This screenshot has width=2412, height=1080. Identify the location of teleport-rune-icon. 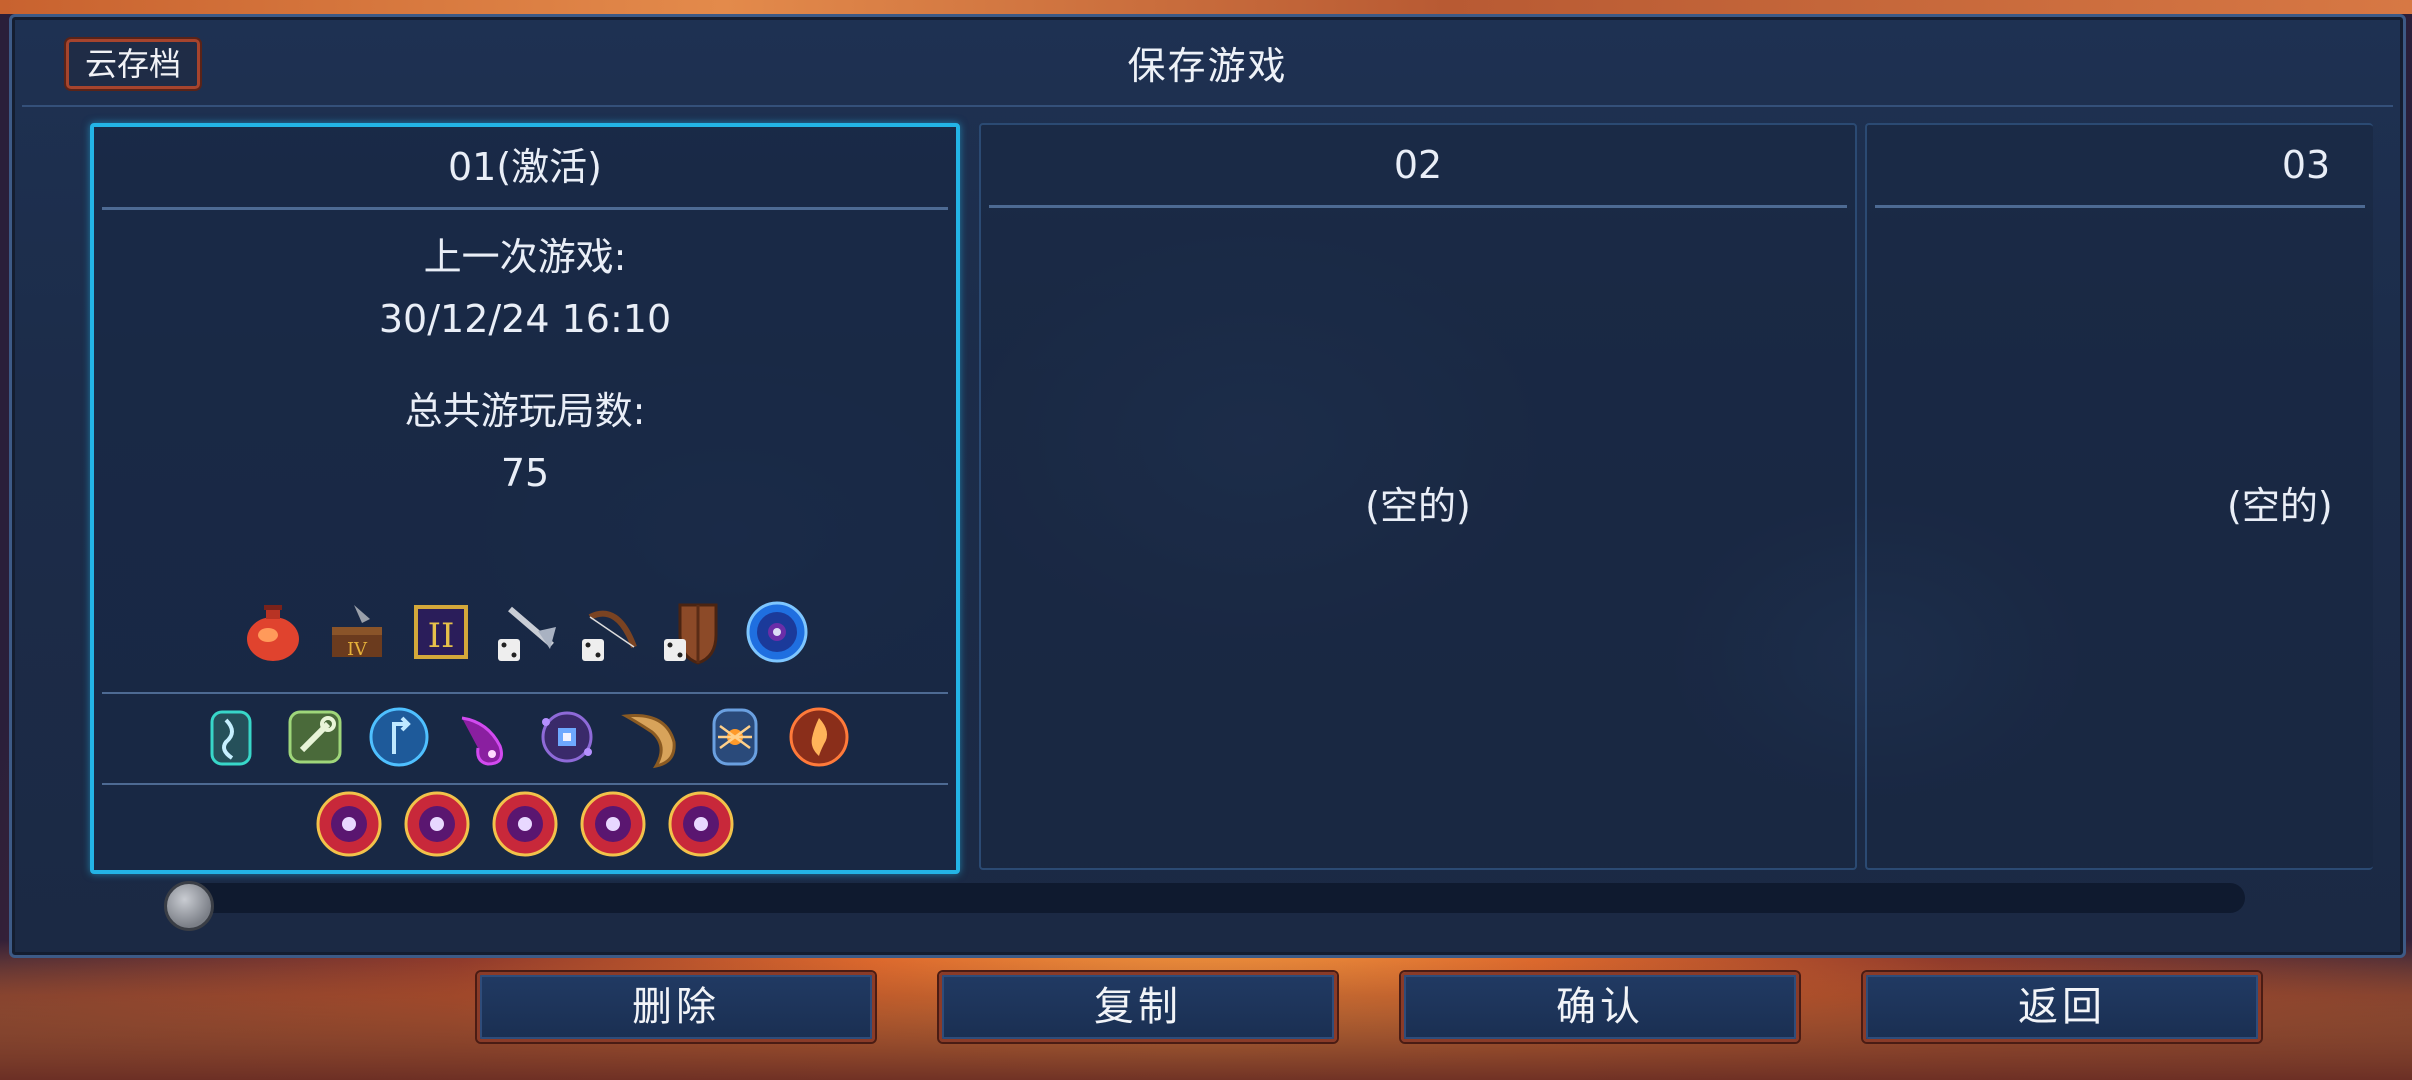
(399, 737).